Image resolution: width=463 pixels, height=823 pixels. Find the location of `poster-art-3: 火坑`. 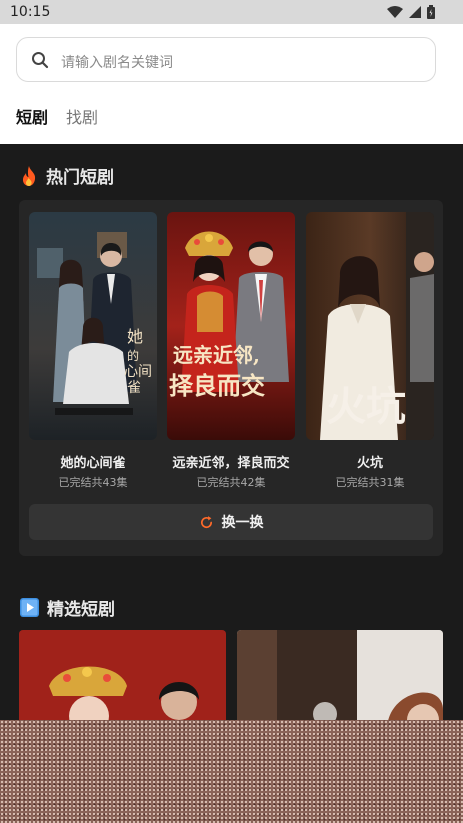

poster-art-3: 火坑 is located at coordinates (370, 326).